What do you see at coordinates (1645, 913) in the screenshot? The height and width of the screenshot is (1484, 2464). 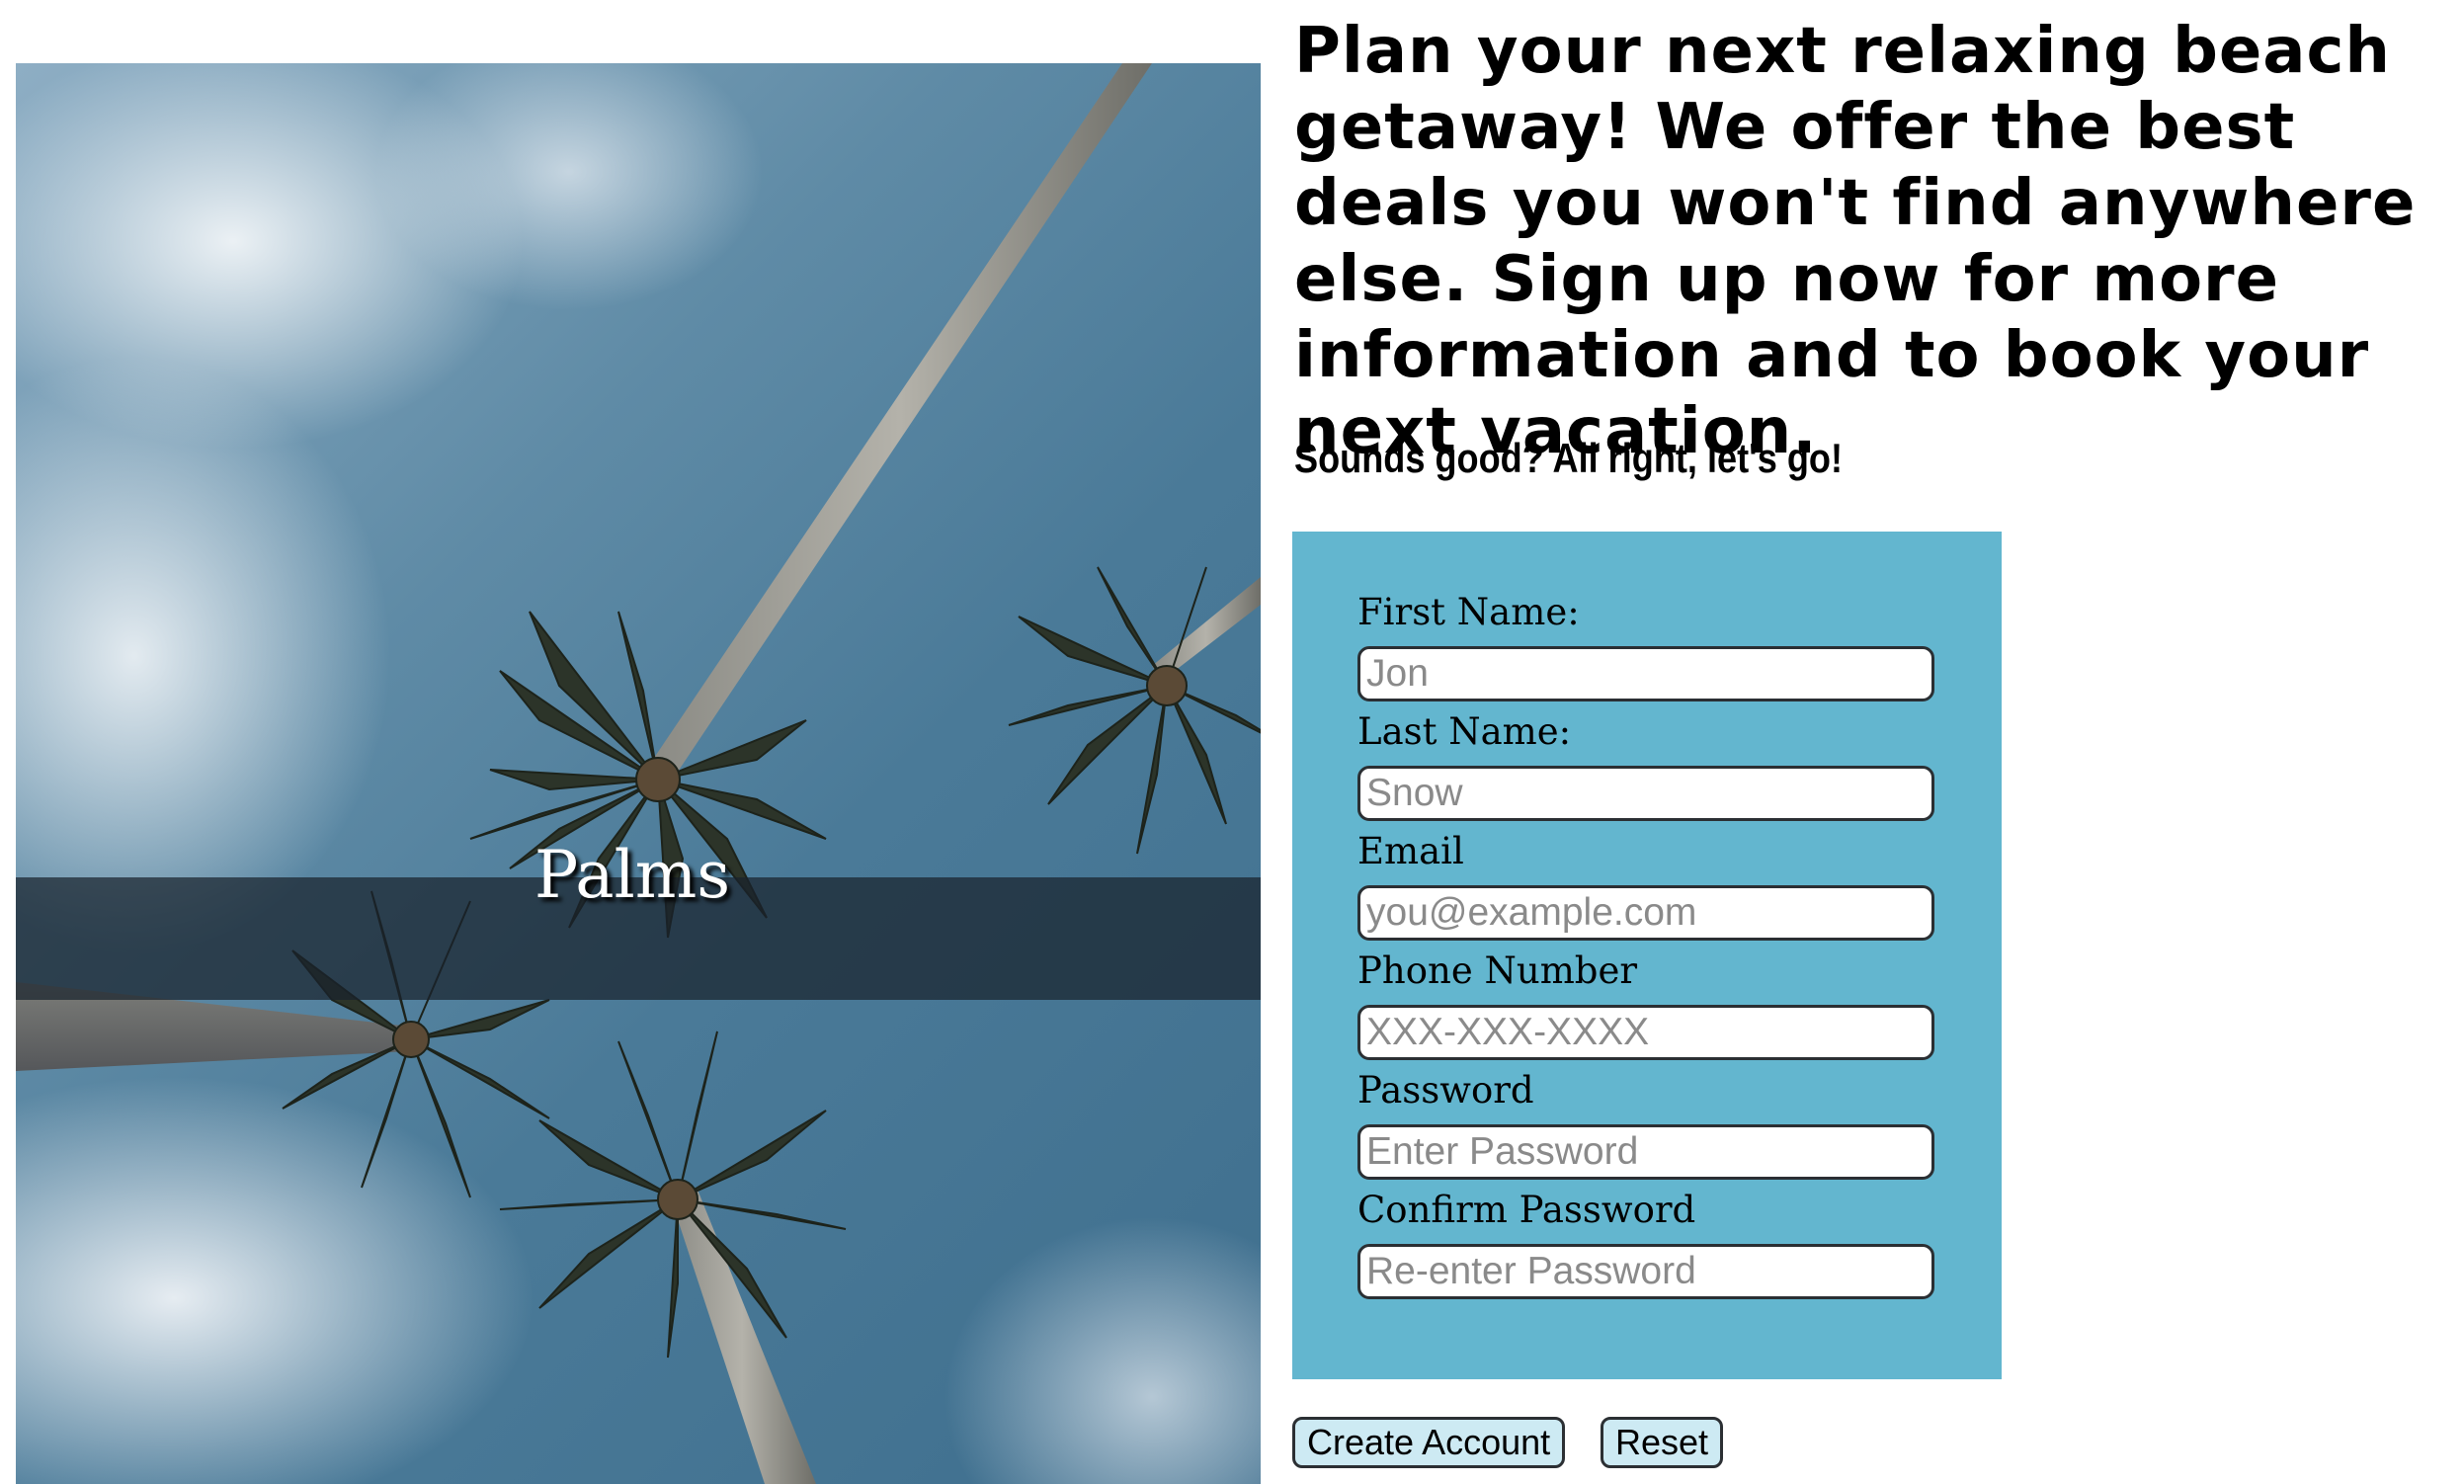 I see `email-input` at bounding box center [1645, 913].